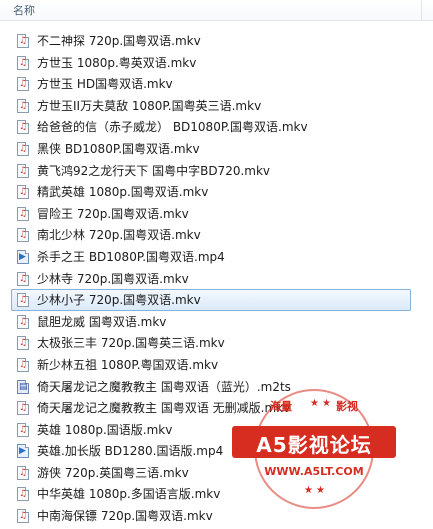 The image size is (433, 529). I want to click on file-row: ♫ 中南海保镖 720p.国粤双语.mkv, so click(211, 516).